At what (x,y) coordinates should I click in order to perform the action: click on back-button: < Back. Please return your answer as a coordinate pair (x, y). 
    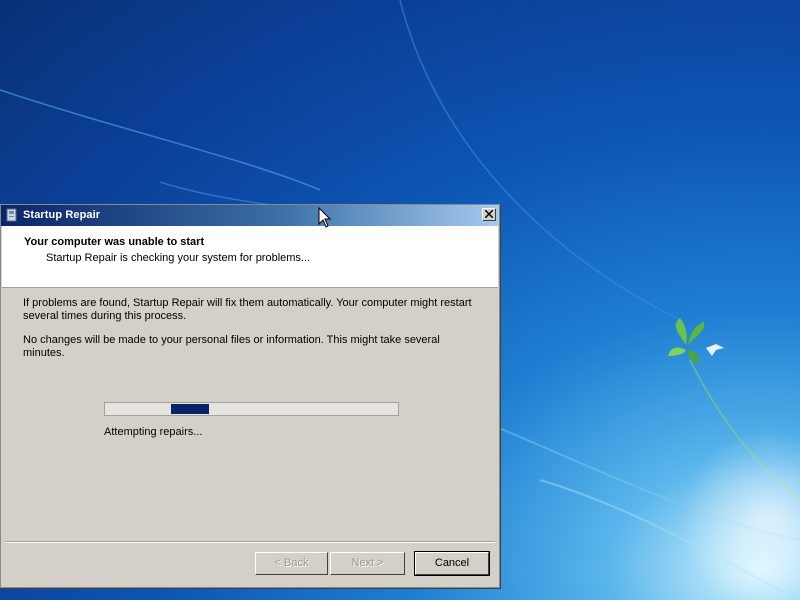
    Looking at the image, I should click on (291, 563).